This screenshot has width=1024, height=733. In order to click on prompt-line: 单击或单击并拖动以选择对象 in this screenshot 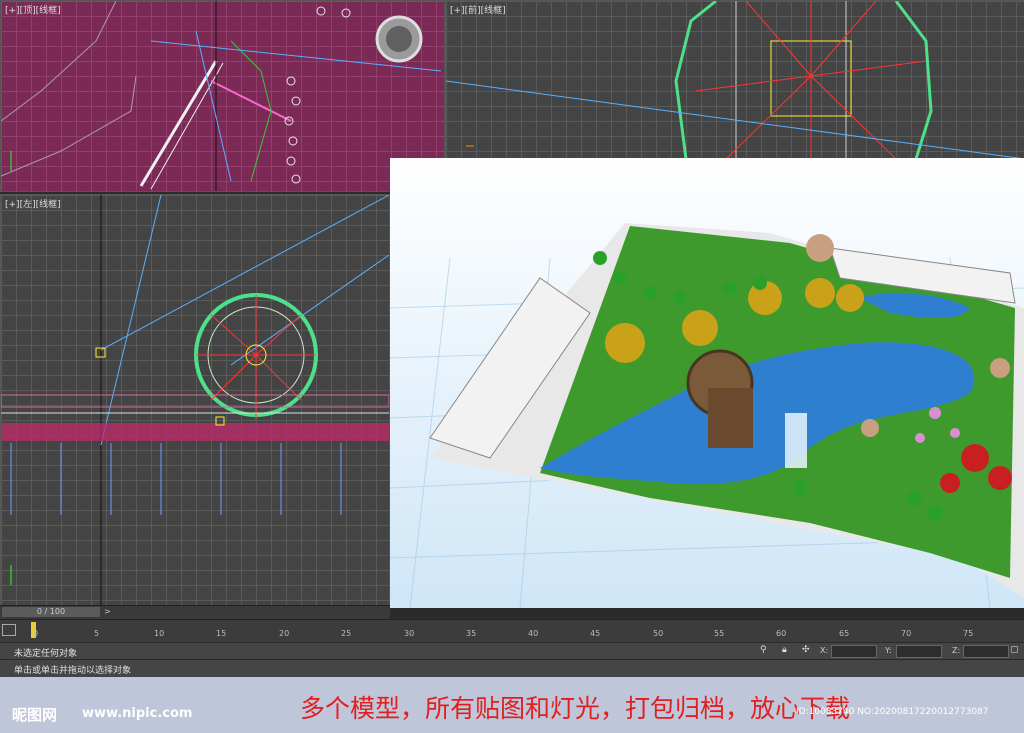, I will do `click(73, 671)`.